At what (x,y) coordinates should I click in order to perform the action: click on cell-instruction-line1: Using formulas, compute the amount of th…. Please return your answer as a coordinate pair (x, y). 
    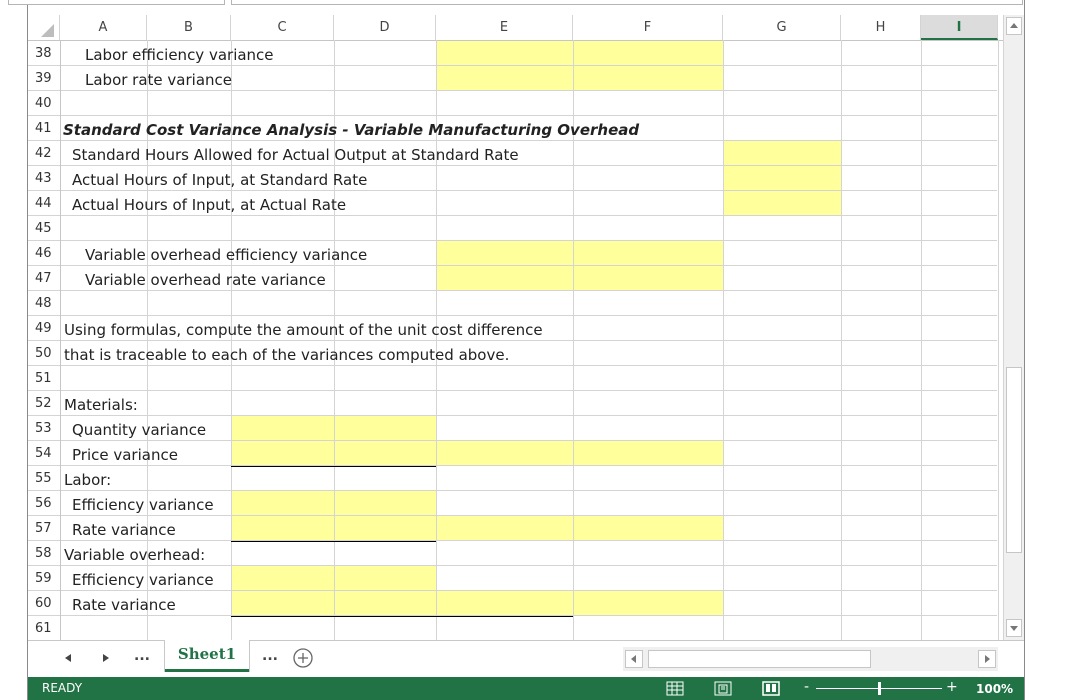
    Looking at the image, I should click on (303, 330).